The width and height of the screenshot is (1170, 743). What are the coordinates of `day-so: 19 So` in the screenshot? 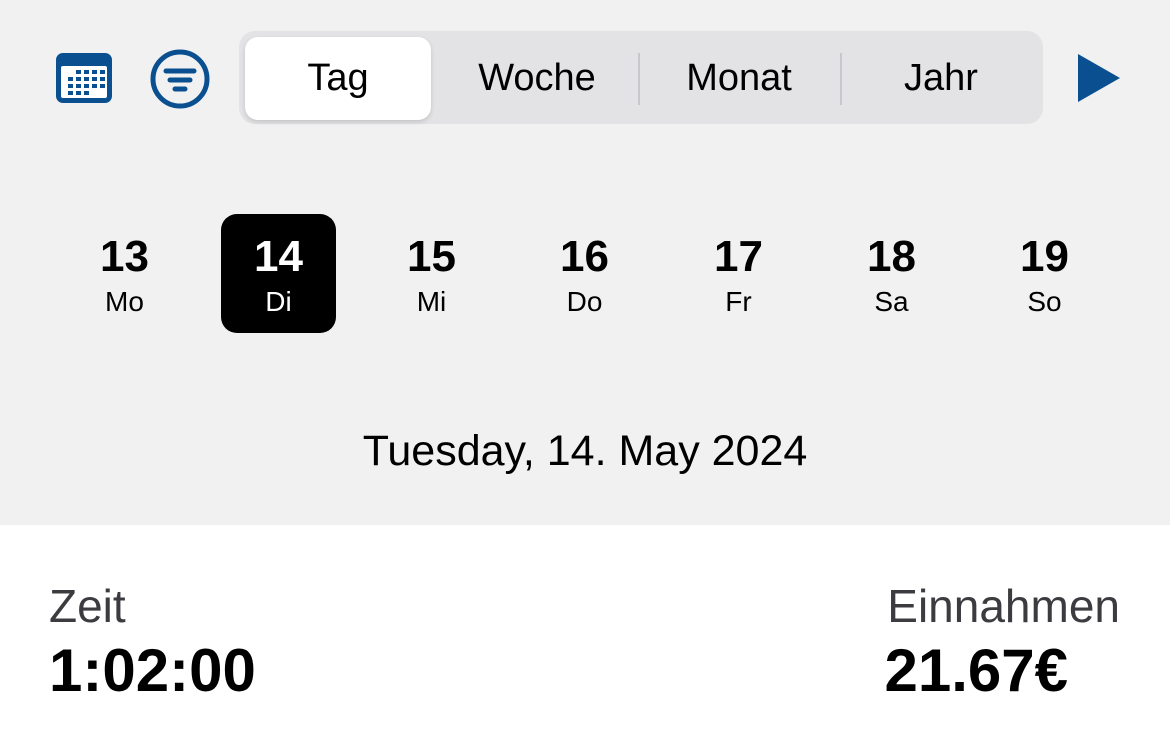 It's located at (1044, 273).